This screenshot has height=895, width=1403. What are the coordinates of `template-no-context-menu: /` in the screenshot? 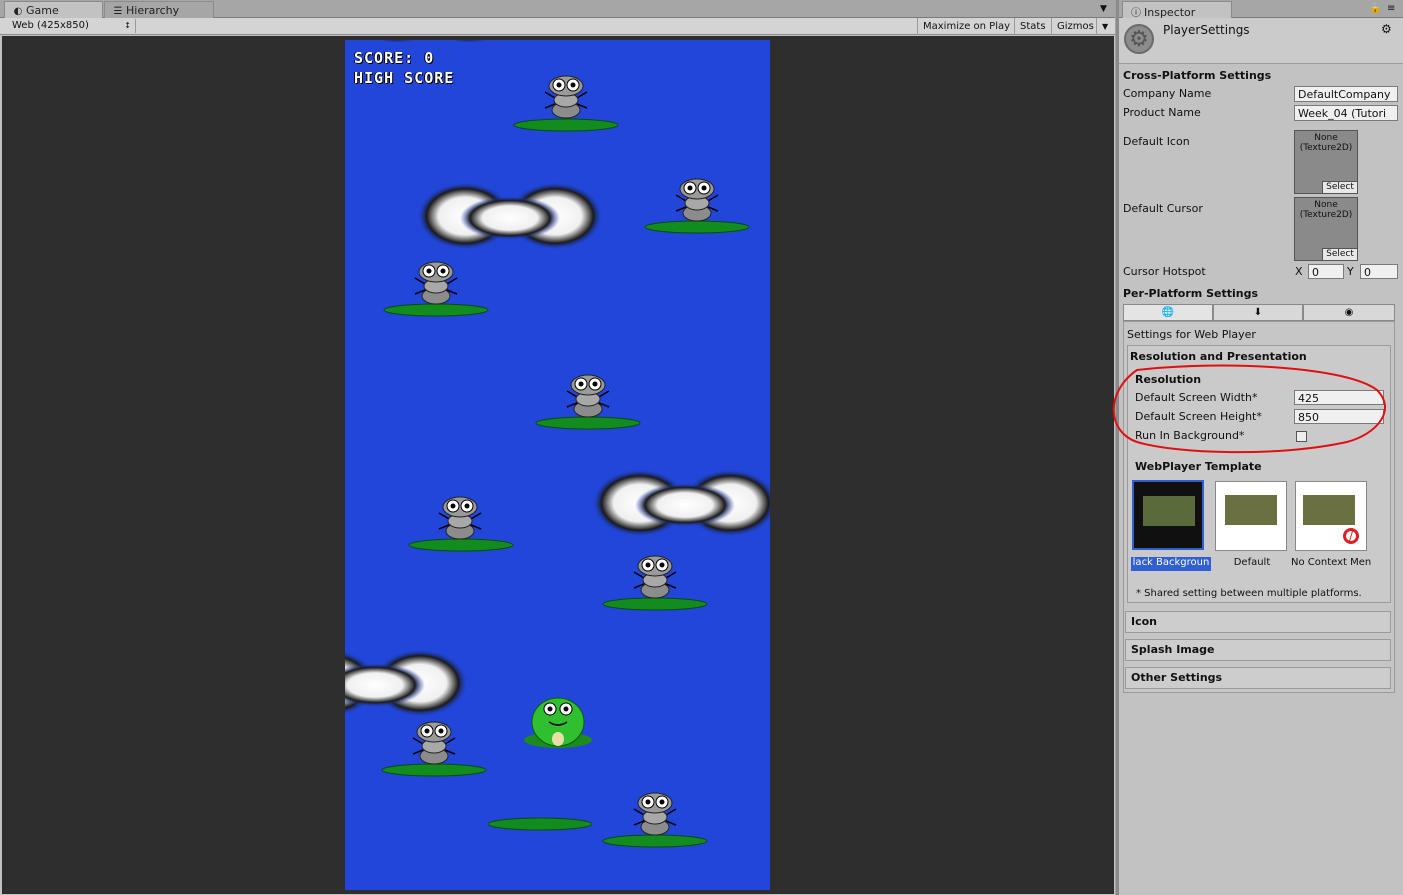 It's located at (1331, 516).